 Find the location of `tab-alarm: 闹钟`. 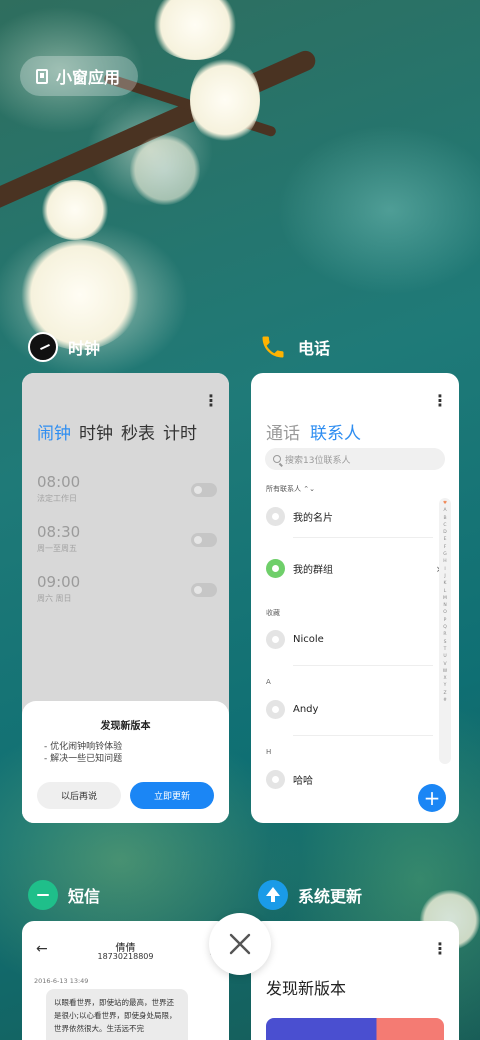

tab-alarm: 闹钟 is located at coordinates (54, 431).